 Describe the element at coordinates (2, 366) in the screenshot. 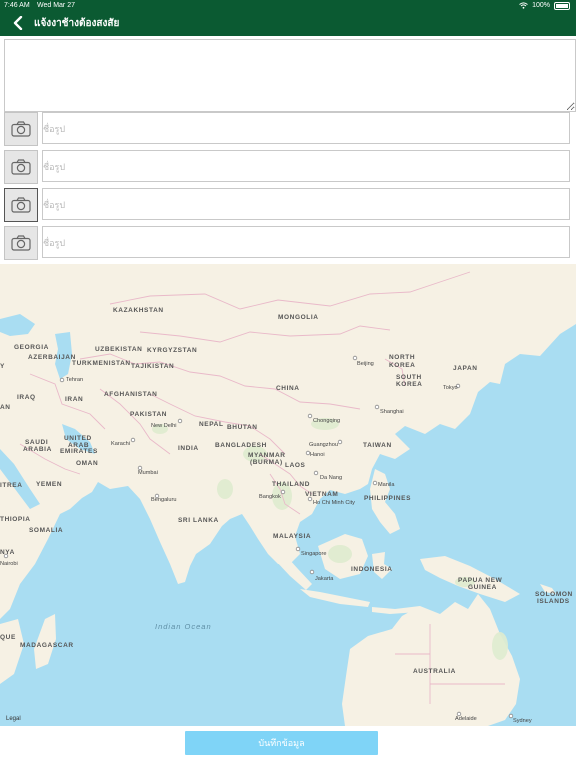

I see `label-fragment-y: Y` at that location.